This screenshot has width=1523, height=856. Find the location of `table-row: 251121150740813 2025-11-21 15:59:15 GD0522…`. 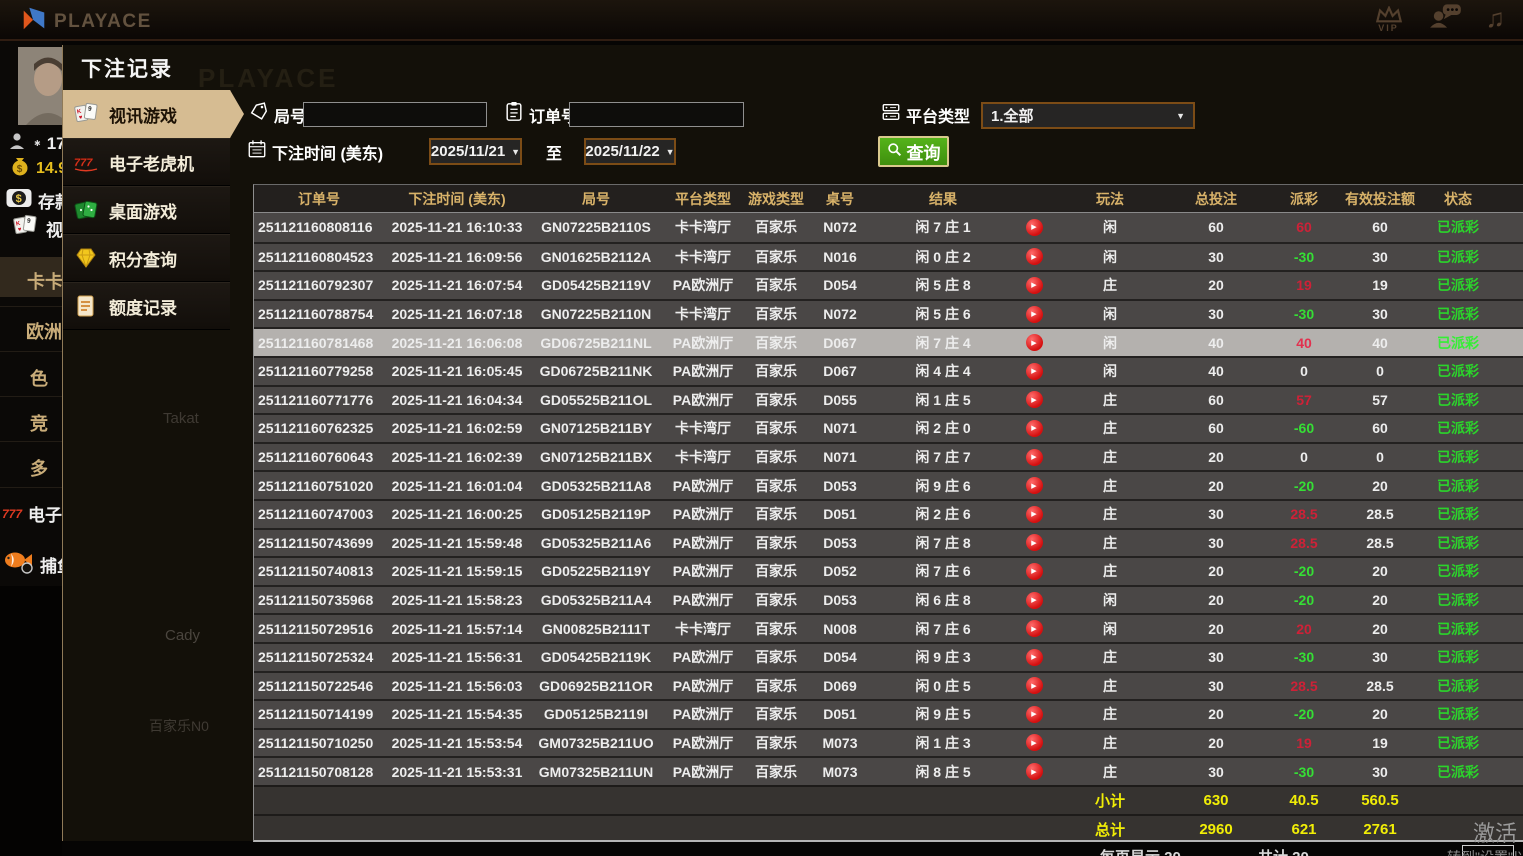

table-row: 251121150740813 2025-11-21 15:59:15 GD0522… is located at coordinates (888, 570).